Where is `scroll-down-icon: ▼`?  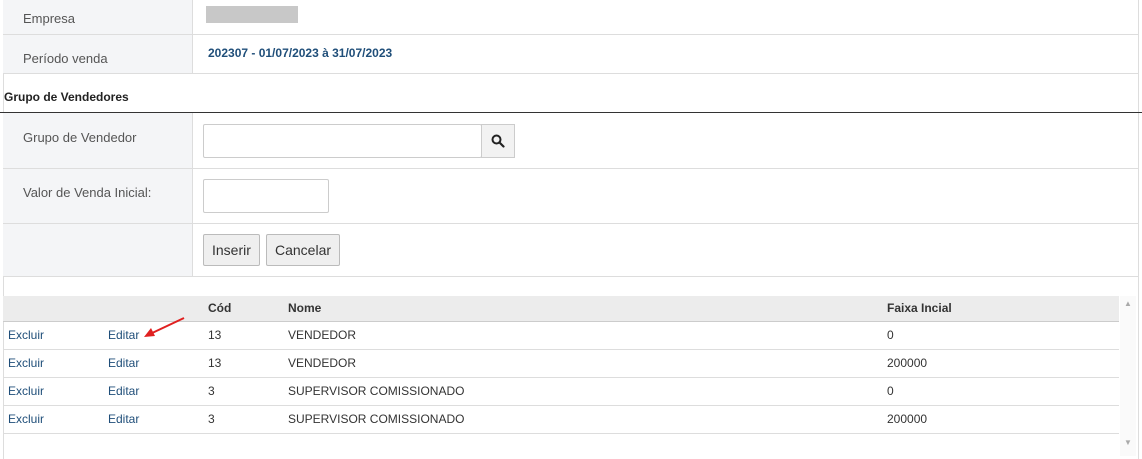
scroll-down-icon: ▼ is located at coordinates (1128, 442).